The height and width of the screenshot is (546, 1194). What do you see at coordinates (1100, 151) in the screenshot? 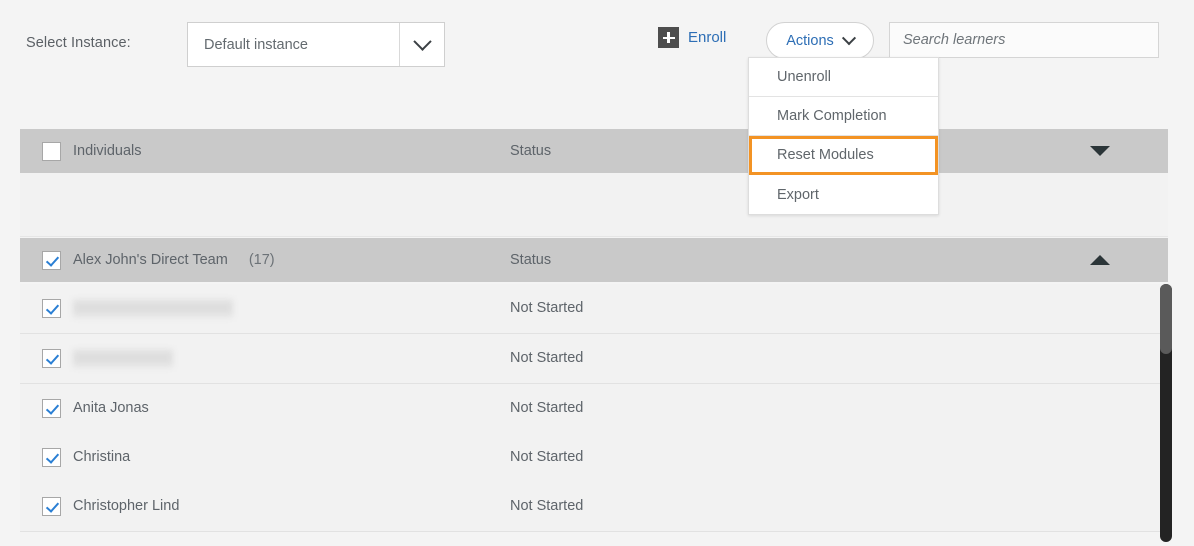
I see `caret-down-icon` at bounding box center [1100, 151].